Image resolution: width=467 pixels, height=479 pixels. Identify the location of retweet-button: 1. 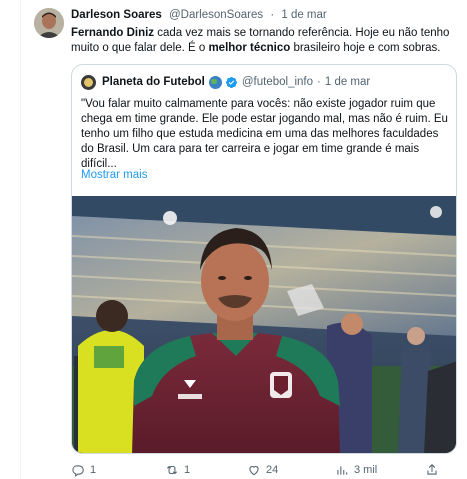
(177, 470).